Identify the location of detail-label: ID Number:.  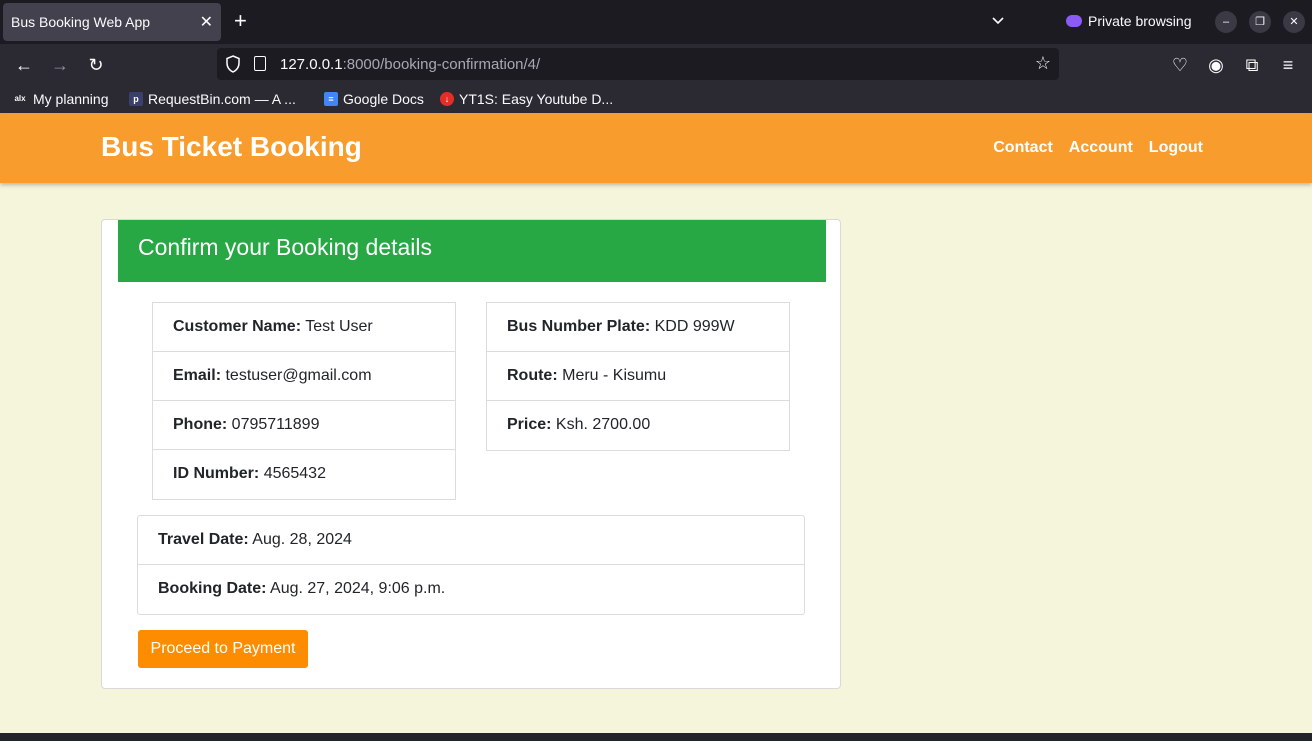
(216, 473).